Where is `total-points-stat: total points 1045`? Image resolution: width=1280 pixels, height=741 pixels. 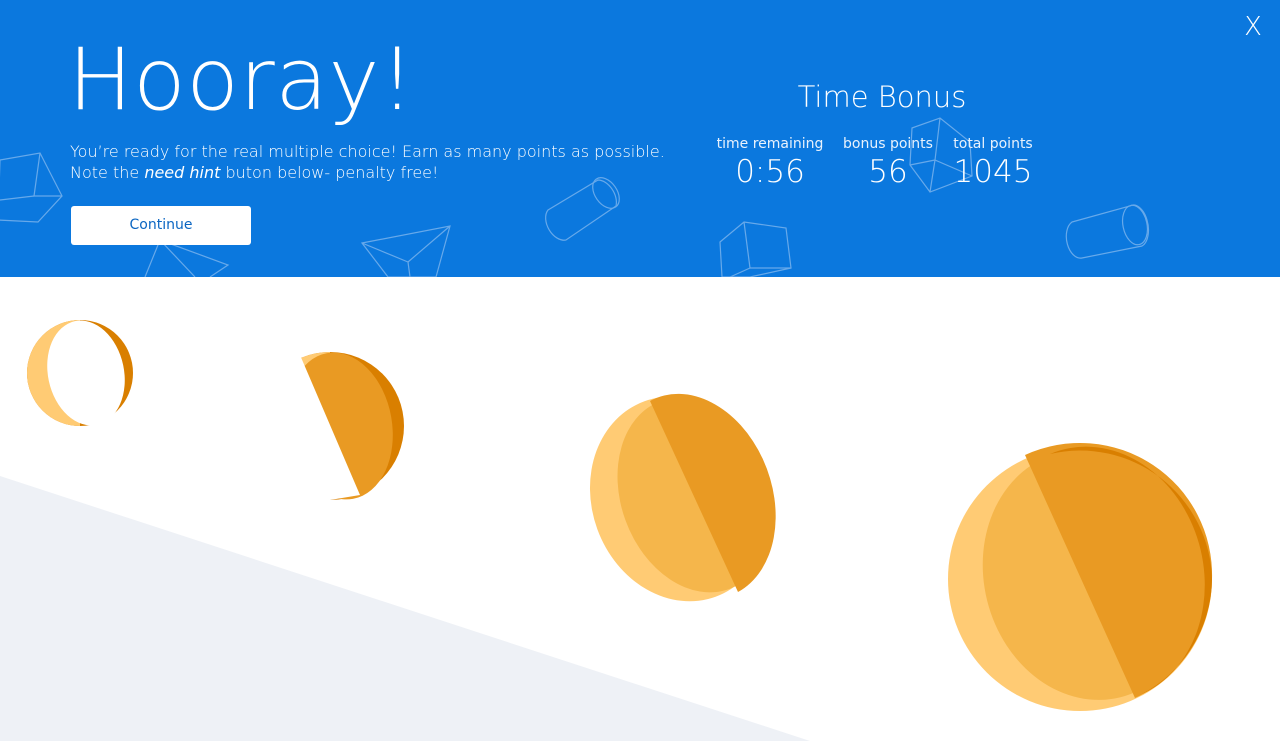
total-points-stat: total points 1045 is located at coordinates (993, 163).